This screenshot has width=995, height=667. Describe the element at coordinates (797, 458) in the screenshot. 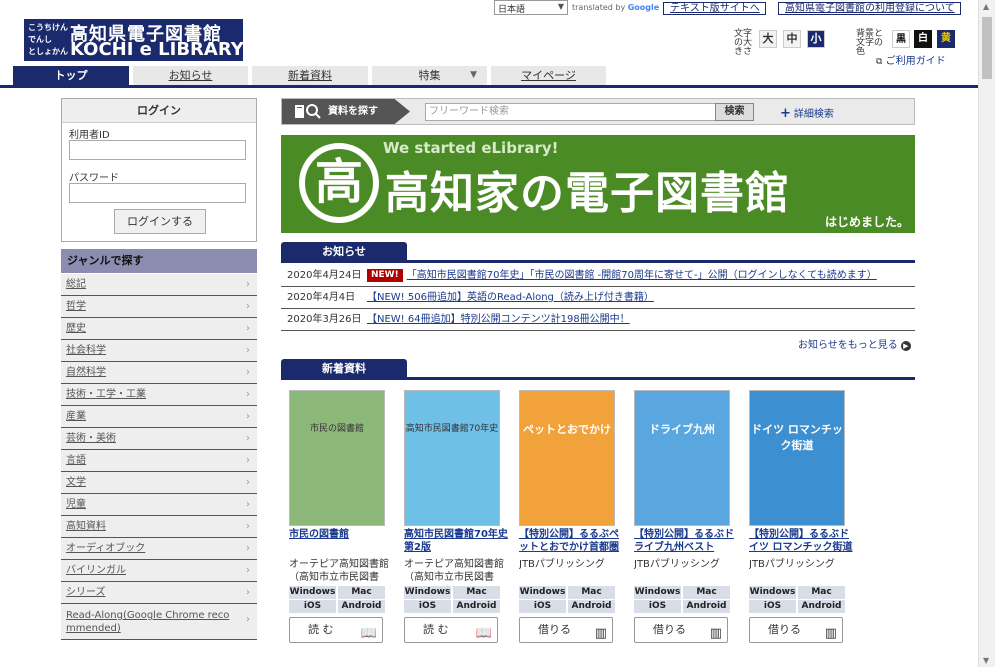

I see `book-cover: ドイツ ロマンチック街道` at that location.